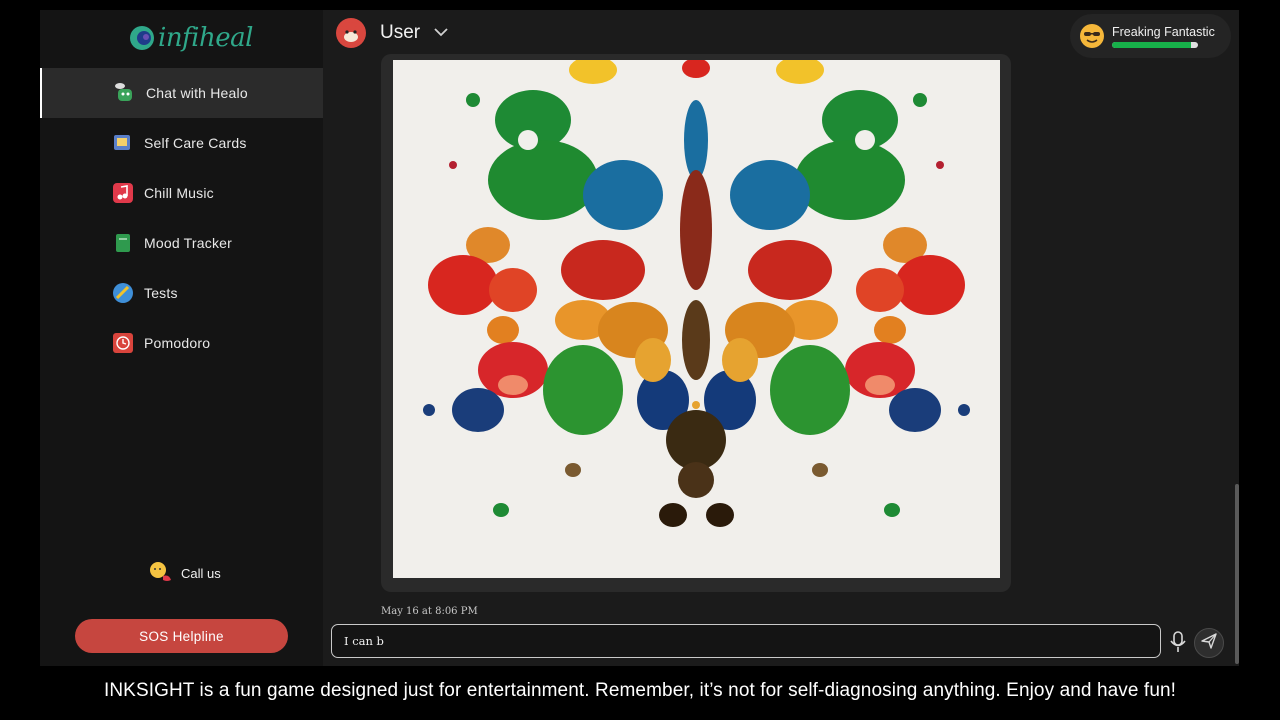 This screenshot has height=720, width=1280. I want to click on sos-helpline-button: SOS Helpline, so click(181, 636).